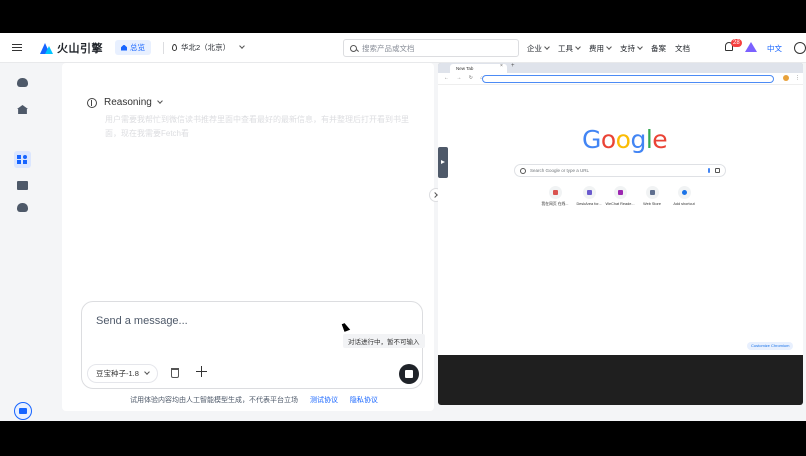  I want to click on google-search-input: Search Google or type a URL, so click(620, 170).